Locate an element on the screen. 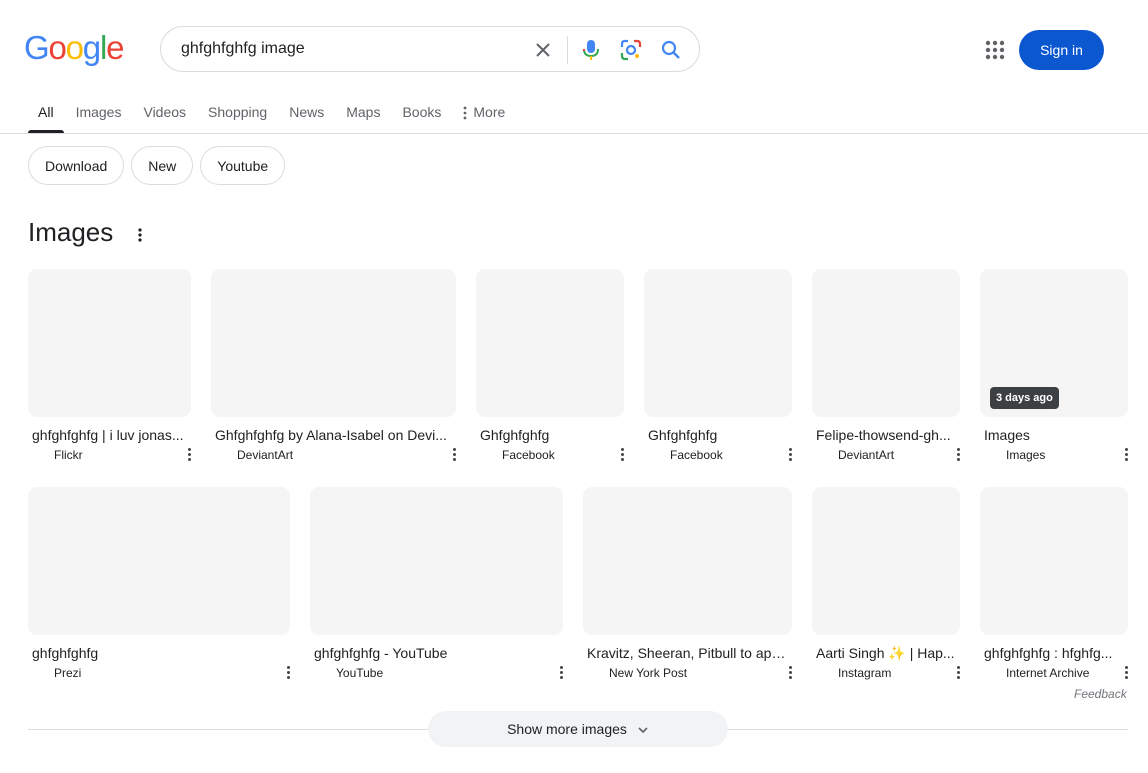 The width and height of the screenshot is (1148, 773). sign-in-button: Sign in is located at coordinates (1061, 50).